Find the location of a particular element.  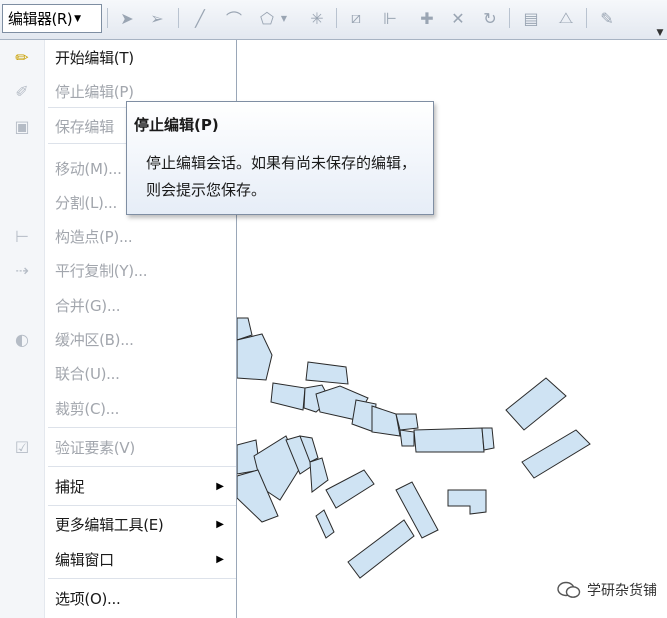

edit-tool-icon: ➤ is located at coordinates (127, 18).